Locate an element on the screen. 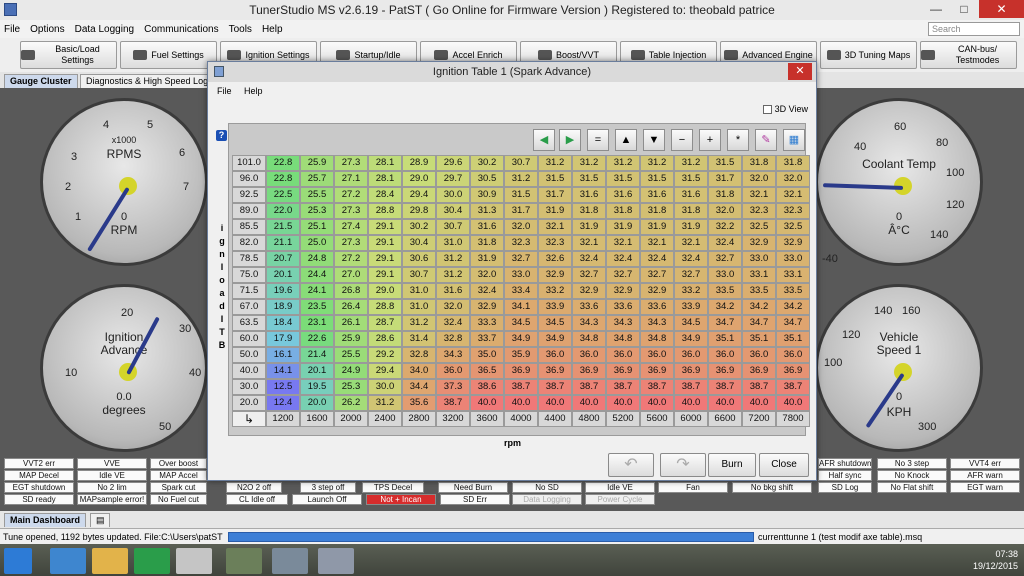 Image resolution: width=1024 pixels, height=576 pixels. table-cell: 35.1 is located at coordinates (793, 339).